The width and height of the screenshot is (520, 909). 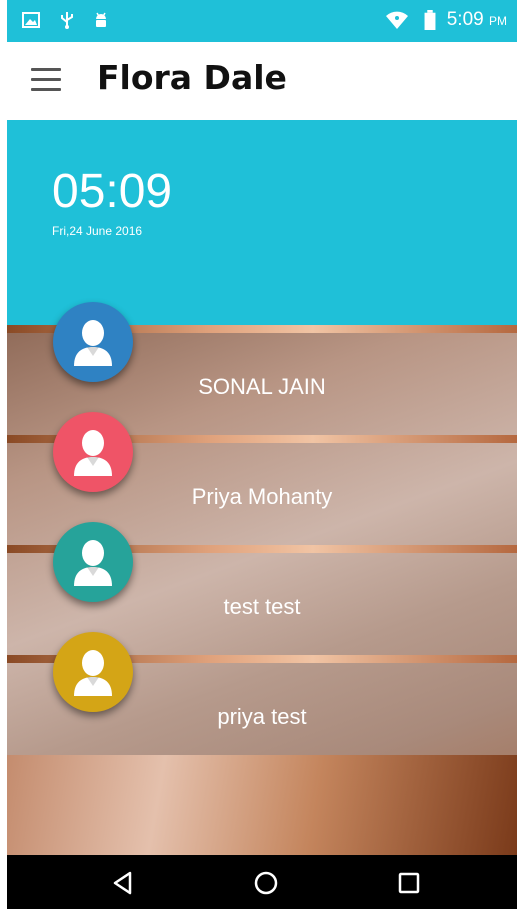 I want to click on recents-icon, so click(x=409, y=883).